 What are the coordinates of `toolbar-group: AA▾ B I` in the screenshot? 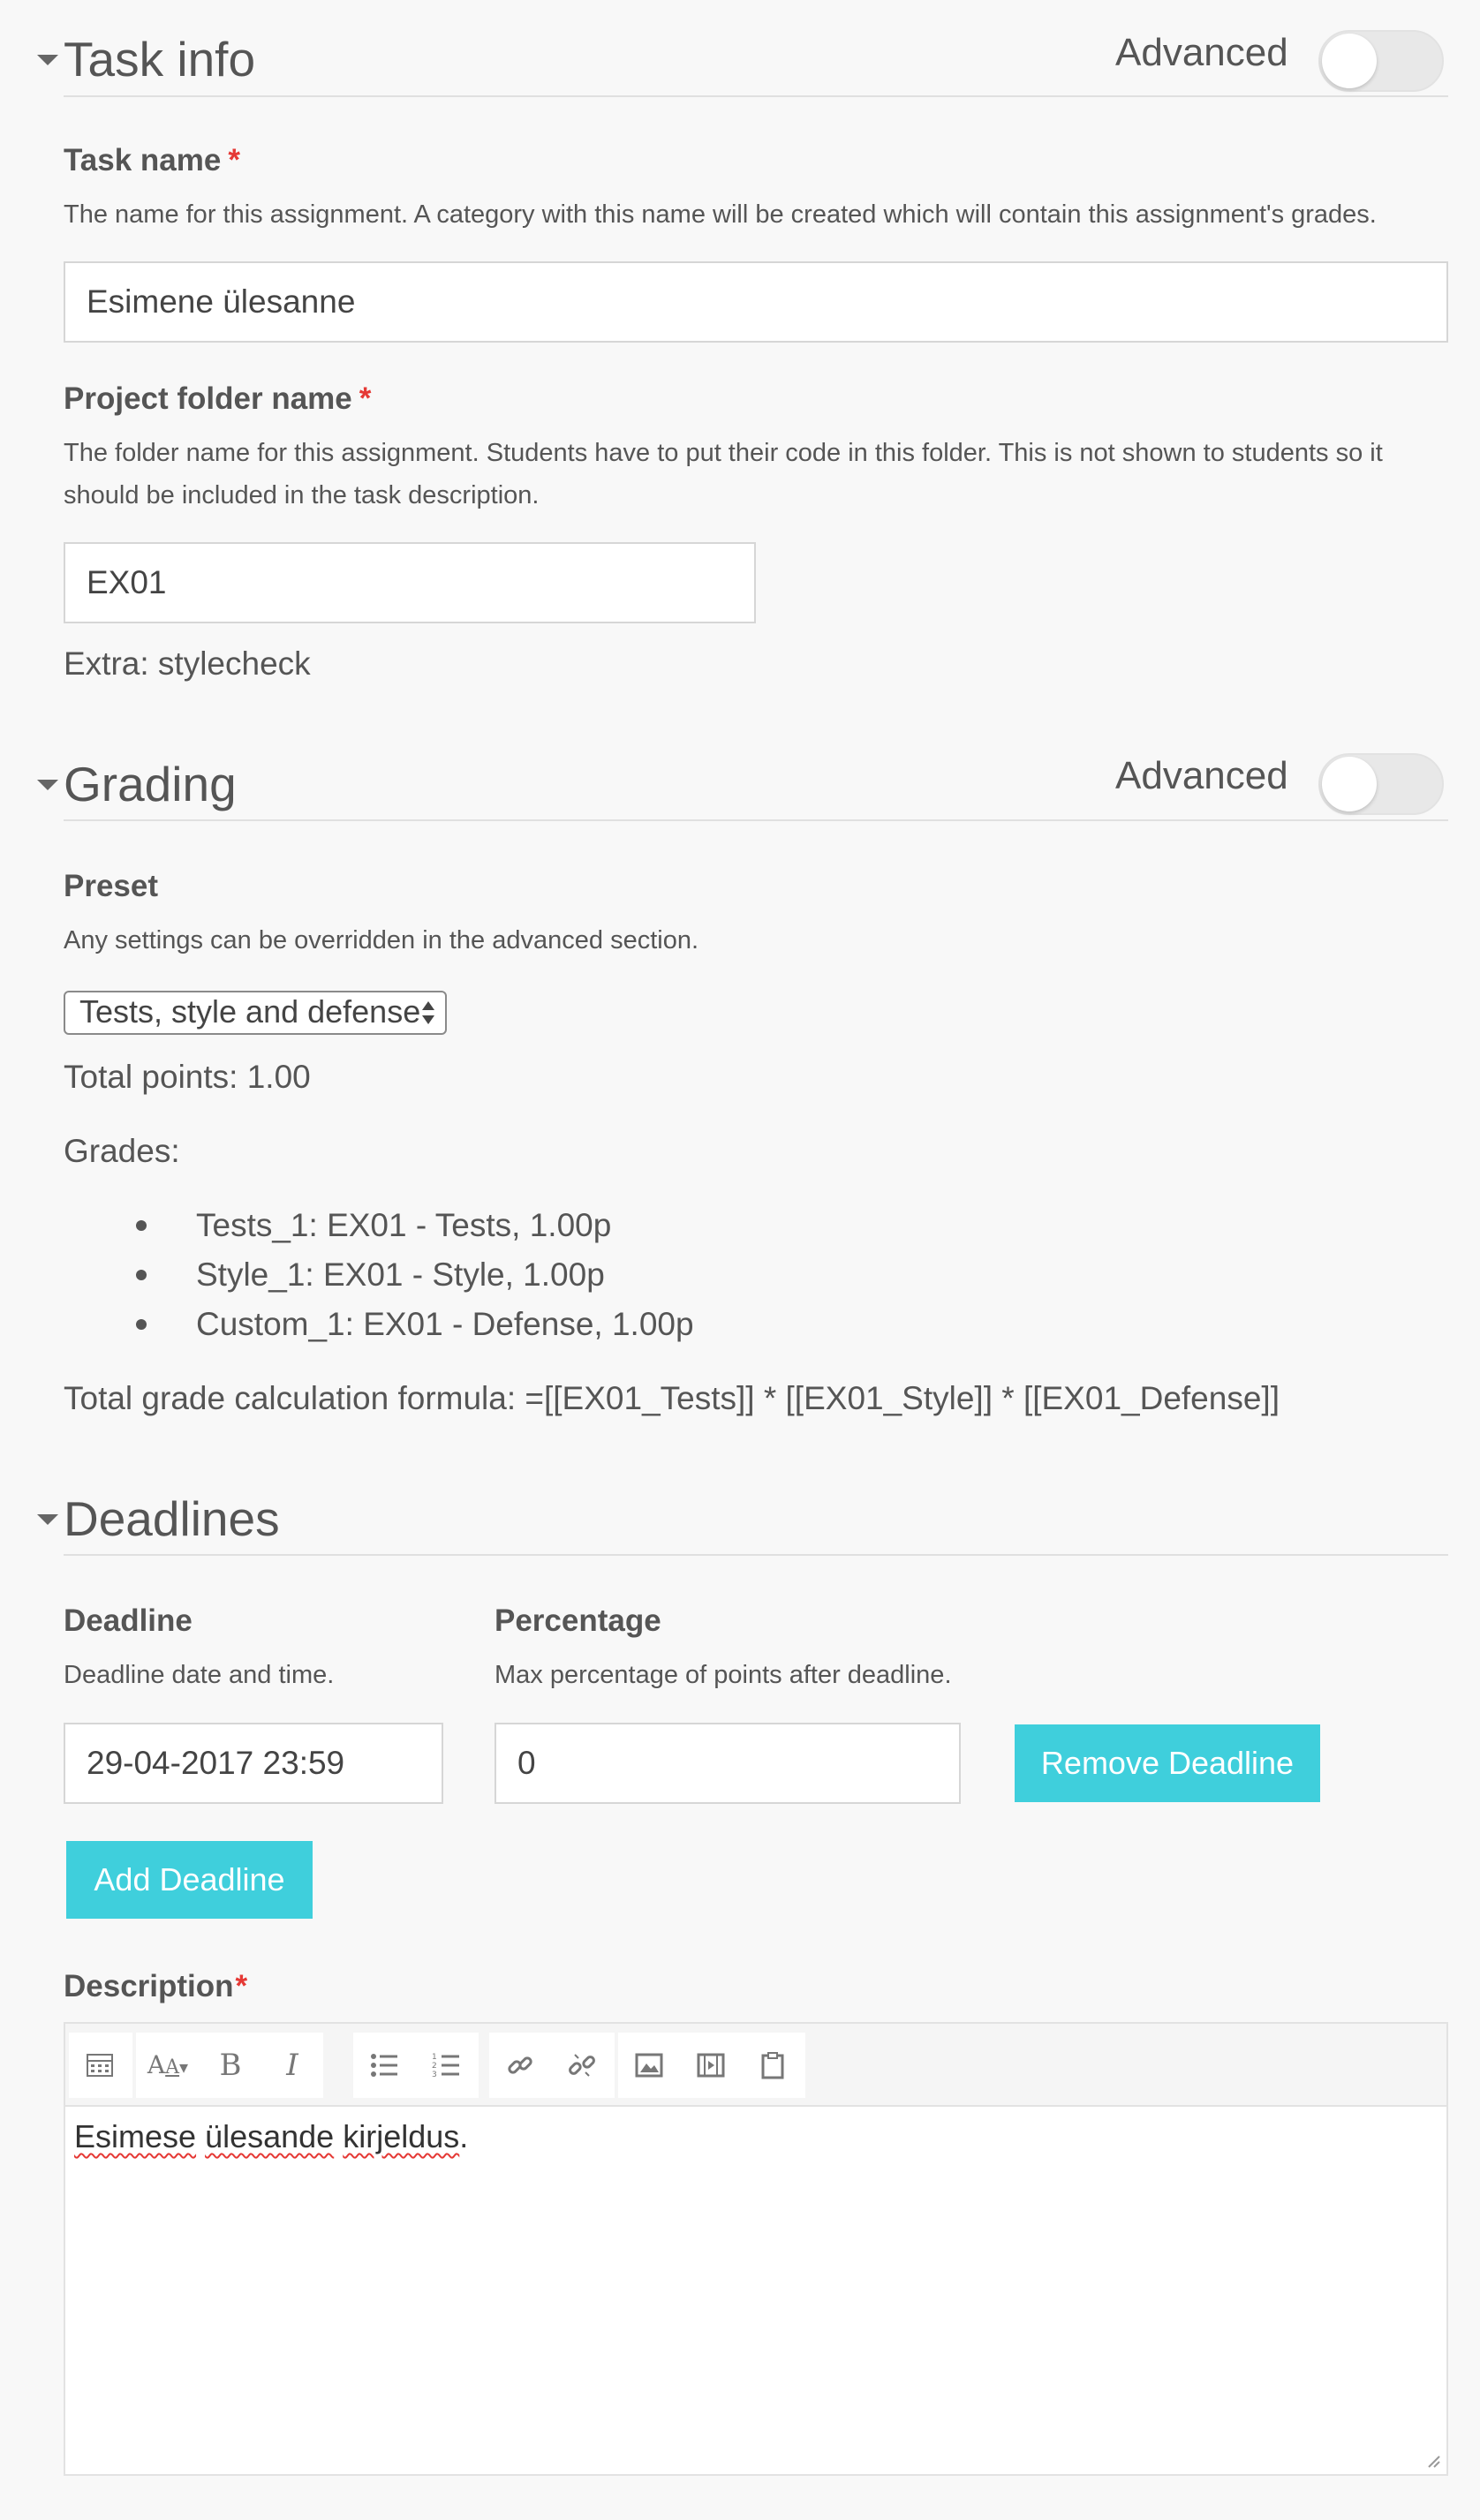 It's located at (230, 2065).